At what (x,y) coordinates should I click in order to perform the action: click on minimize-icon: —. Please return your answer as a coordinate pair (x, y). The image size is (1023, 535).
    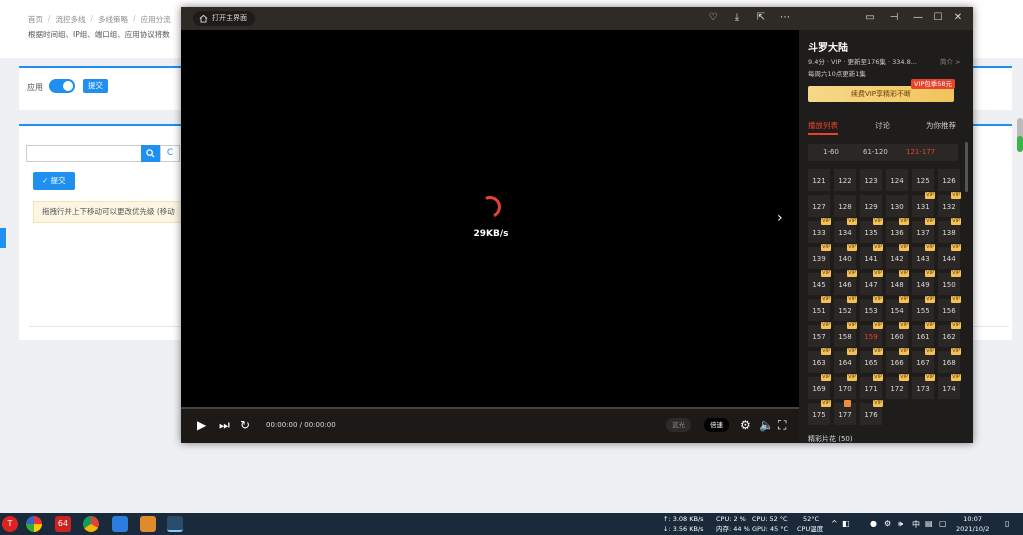
    Looking at the image, I should click on (918, 18).